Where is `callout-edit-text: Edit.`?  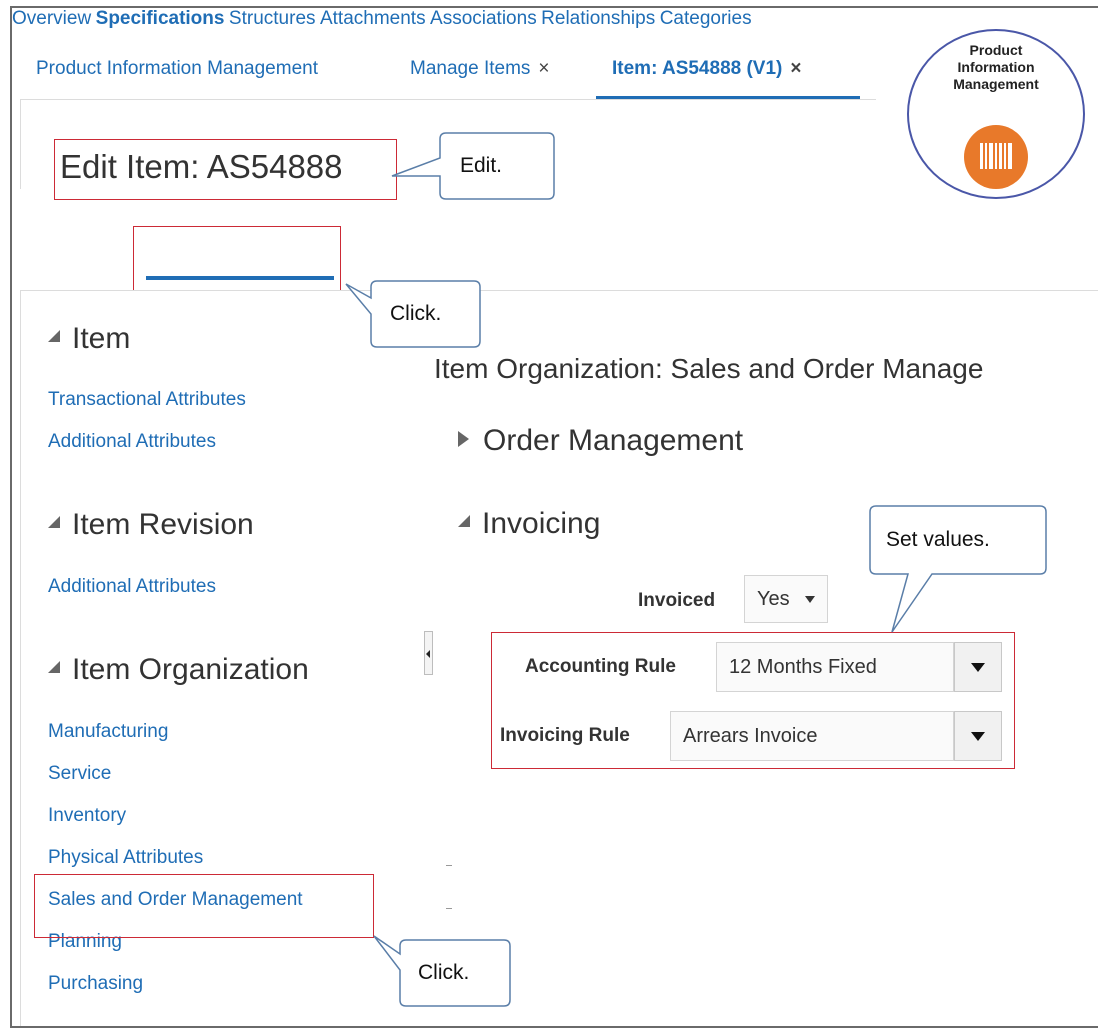
callout-edit-text: Edit. is located at coordinates (481, 165).